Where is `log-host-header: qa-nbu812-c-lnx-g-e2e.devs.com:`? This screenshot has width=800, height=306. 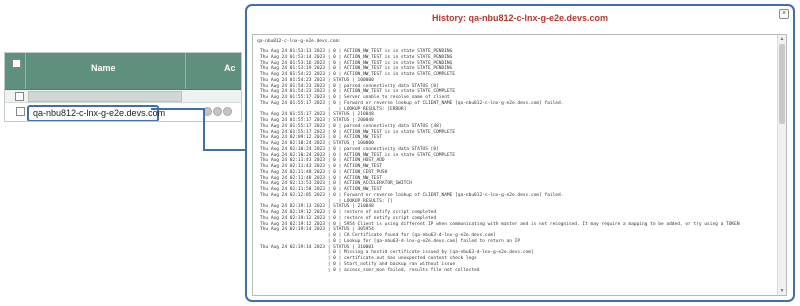
log-host-header: qa-nbu812-c-lnx-g-e2e.devs.com: is located at coordinates (299, 41).